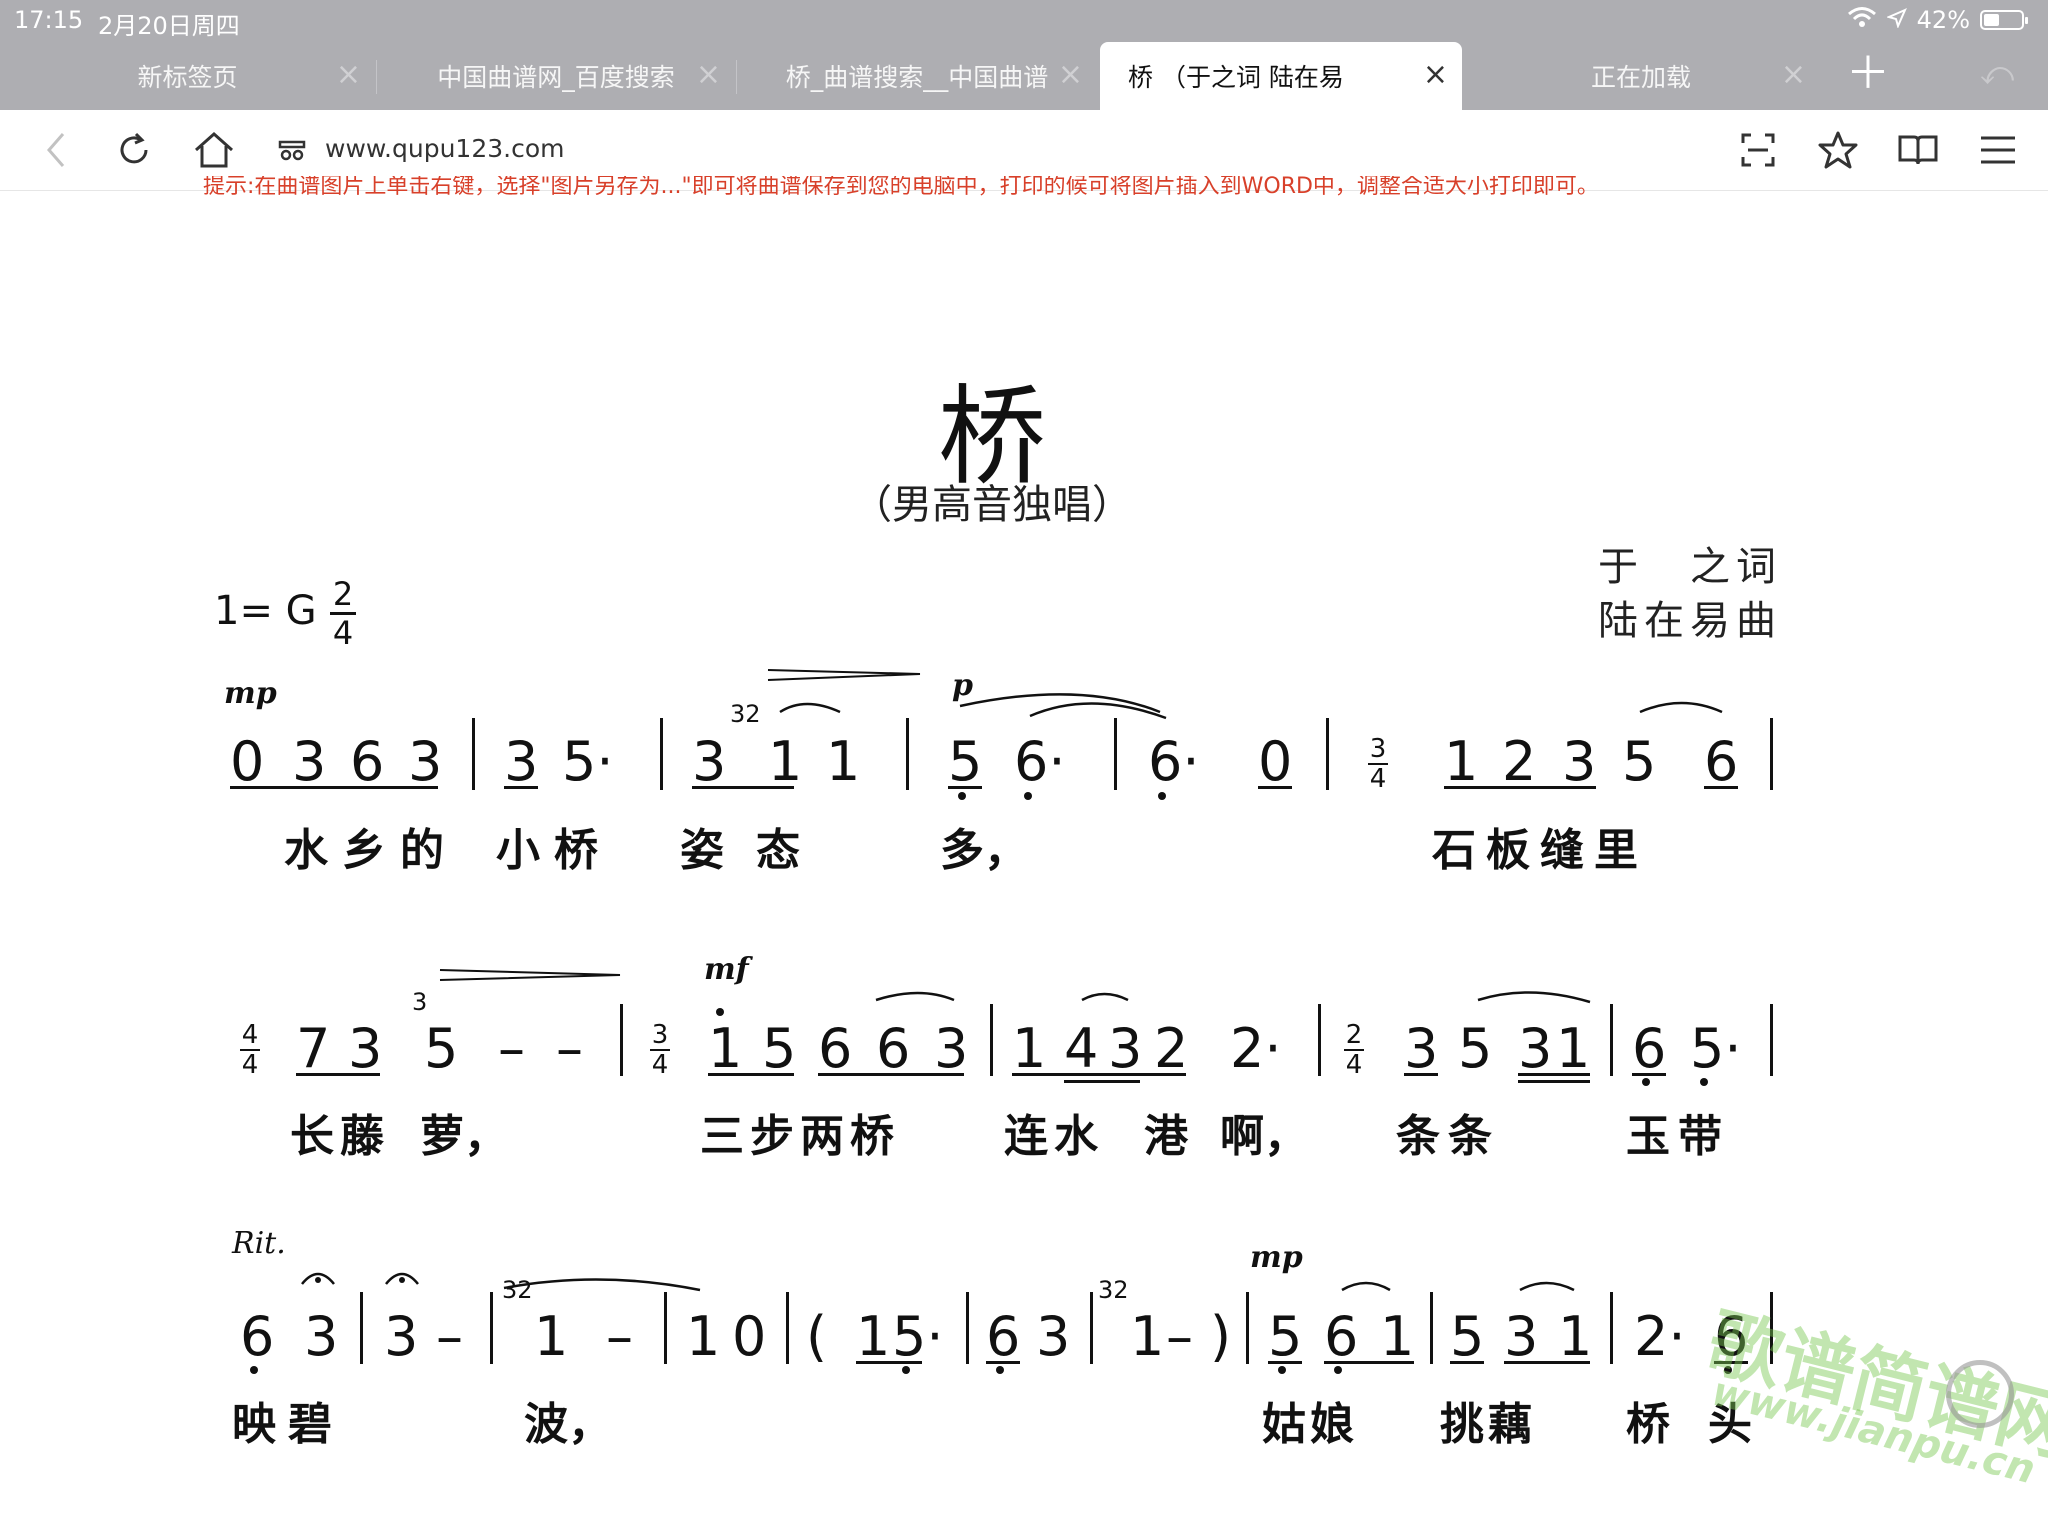 The height and width of the screenshot is (1536, 2048). I want to click on lyric: 长藤, so click(340, 1136).